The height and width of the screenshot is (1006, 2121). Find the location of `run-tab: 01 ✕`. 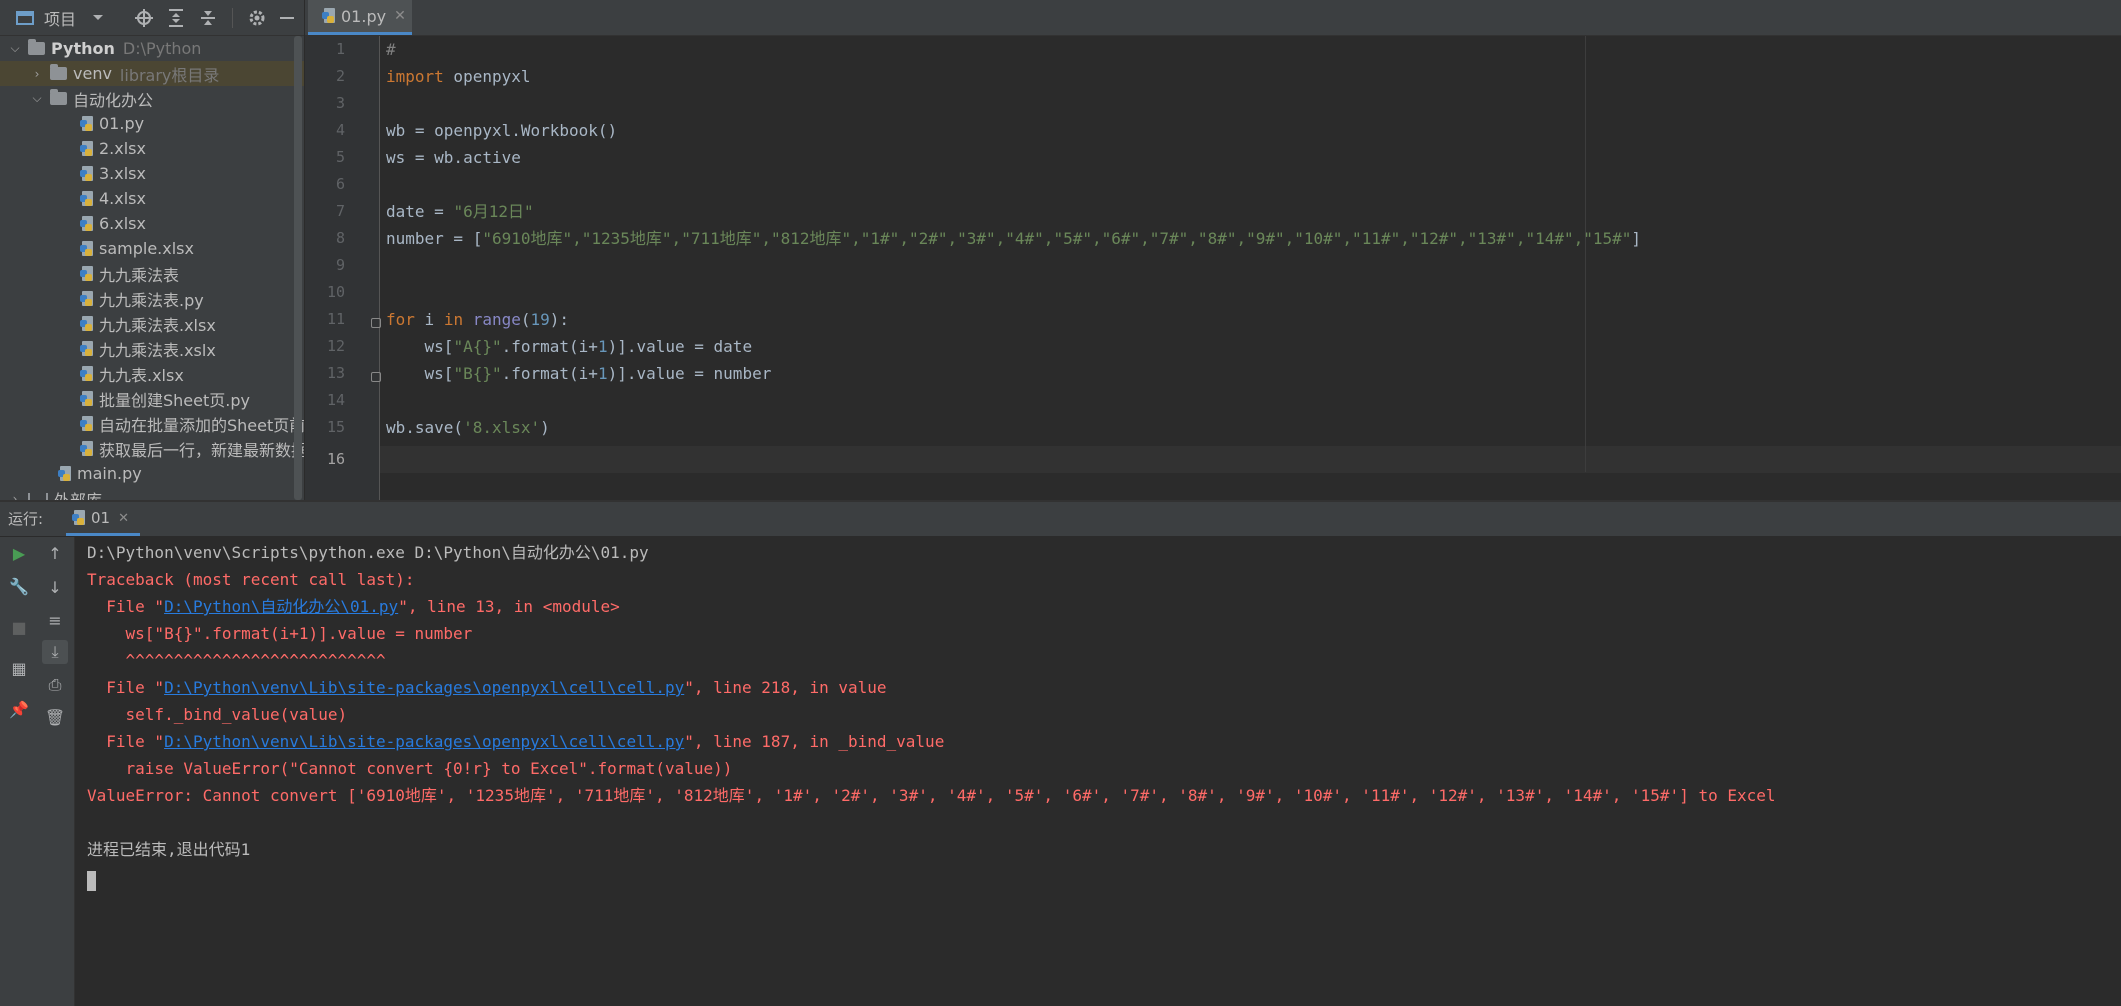

run-tab: 01 ✕ is located at coordinates (103, 519).